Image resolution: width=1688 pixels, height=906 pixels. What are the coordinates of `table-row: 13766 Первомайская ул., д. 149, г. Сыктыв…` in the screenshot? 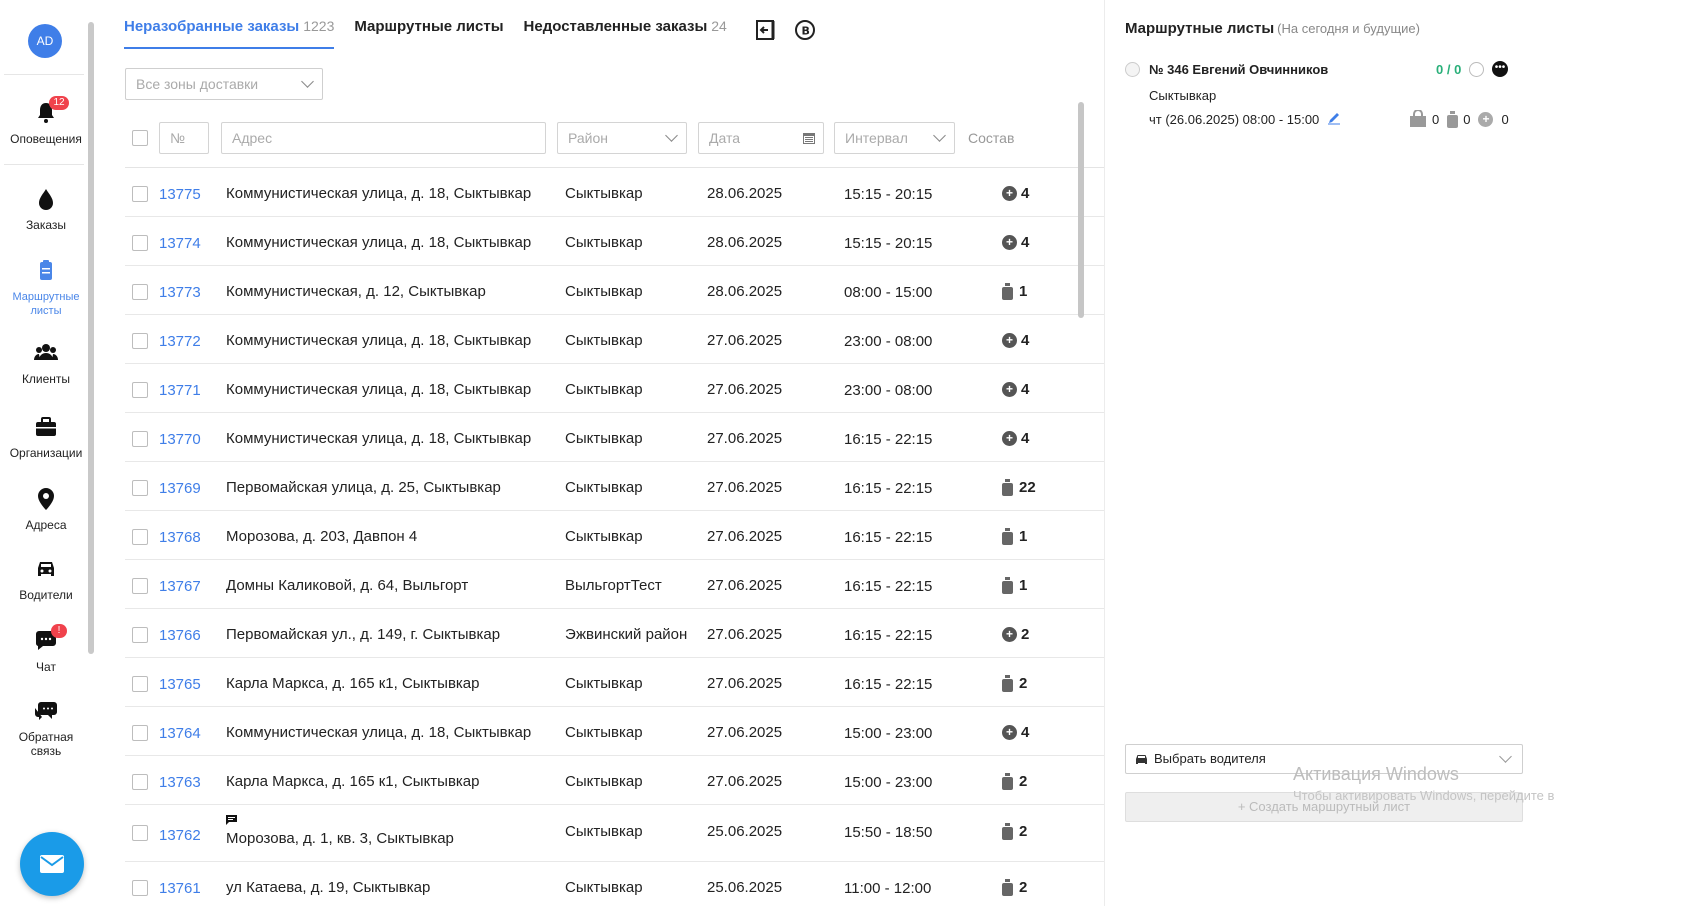 It's located at (638, 633).